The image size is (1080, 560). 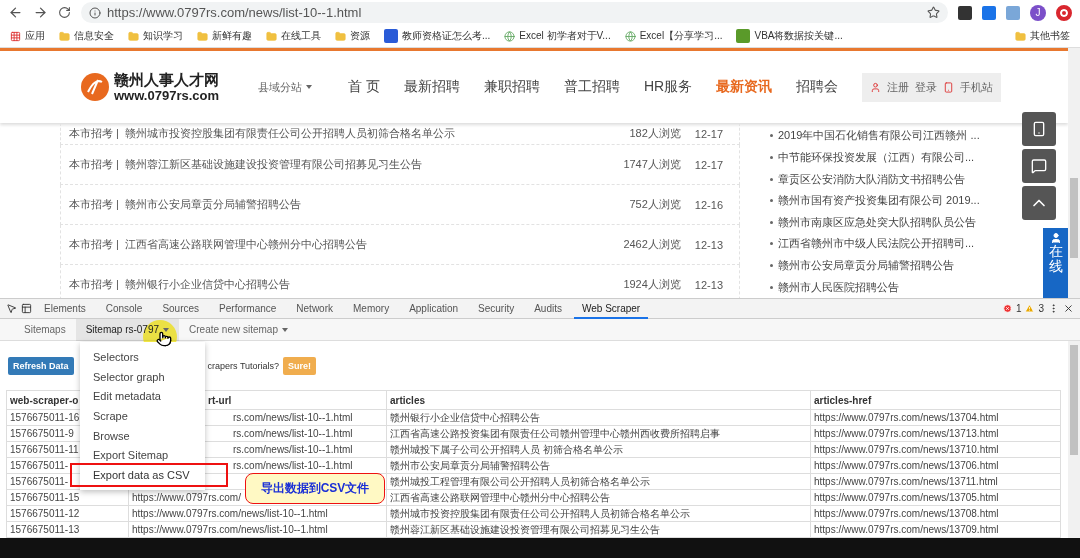 I want to click on table-cell: https://www.0797rs.com/news/13709.html, so click(x=935, y=529).